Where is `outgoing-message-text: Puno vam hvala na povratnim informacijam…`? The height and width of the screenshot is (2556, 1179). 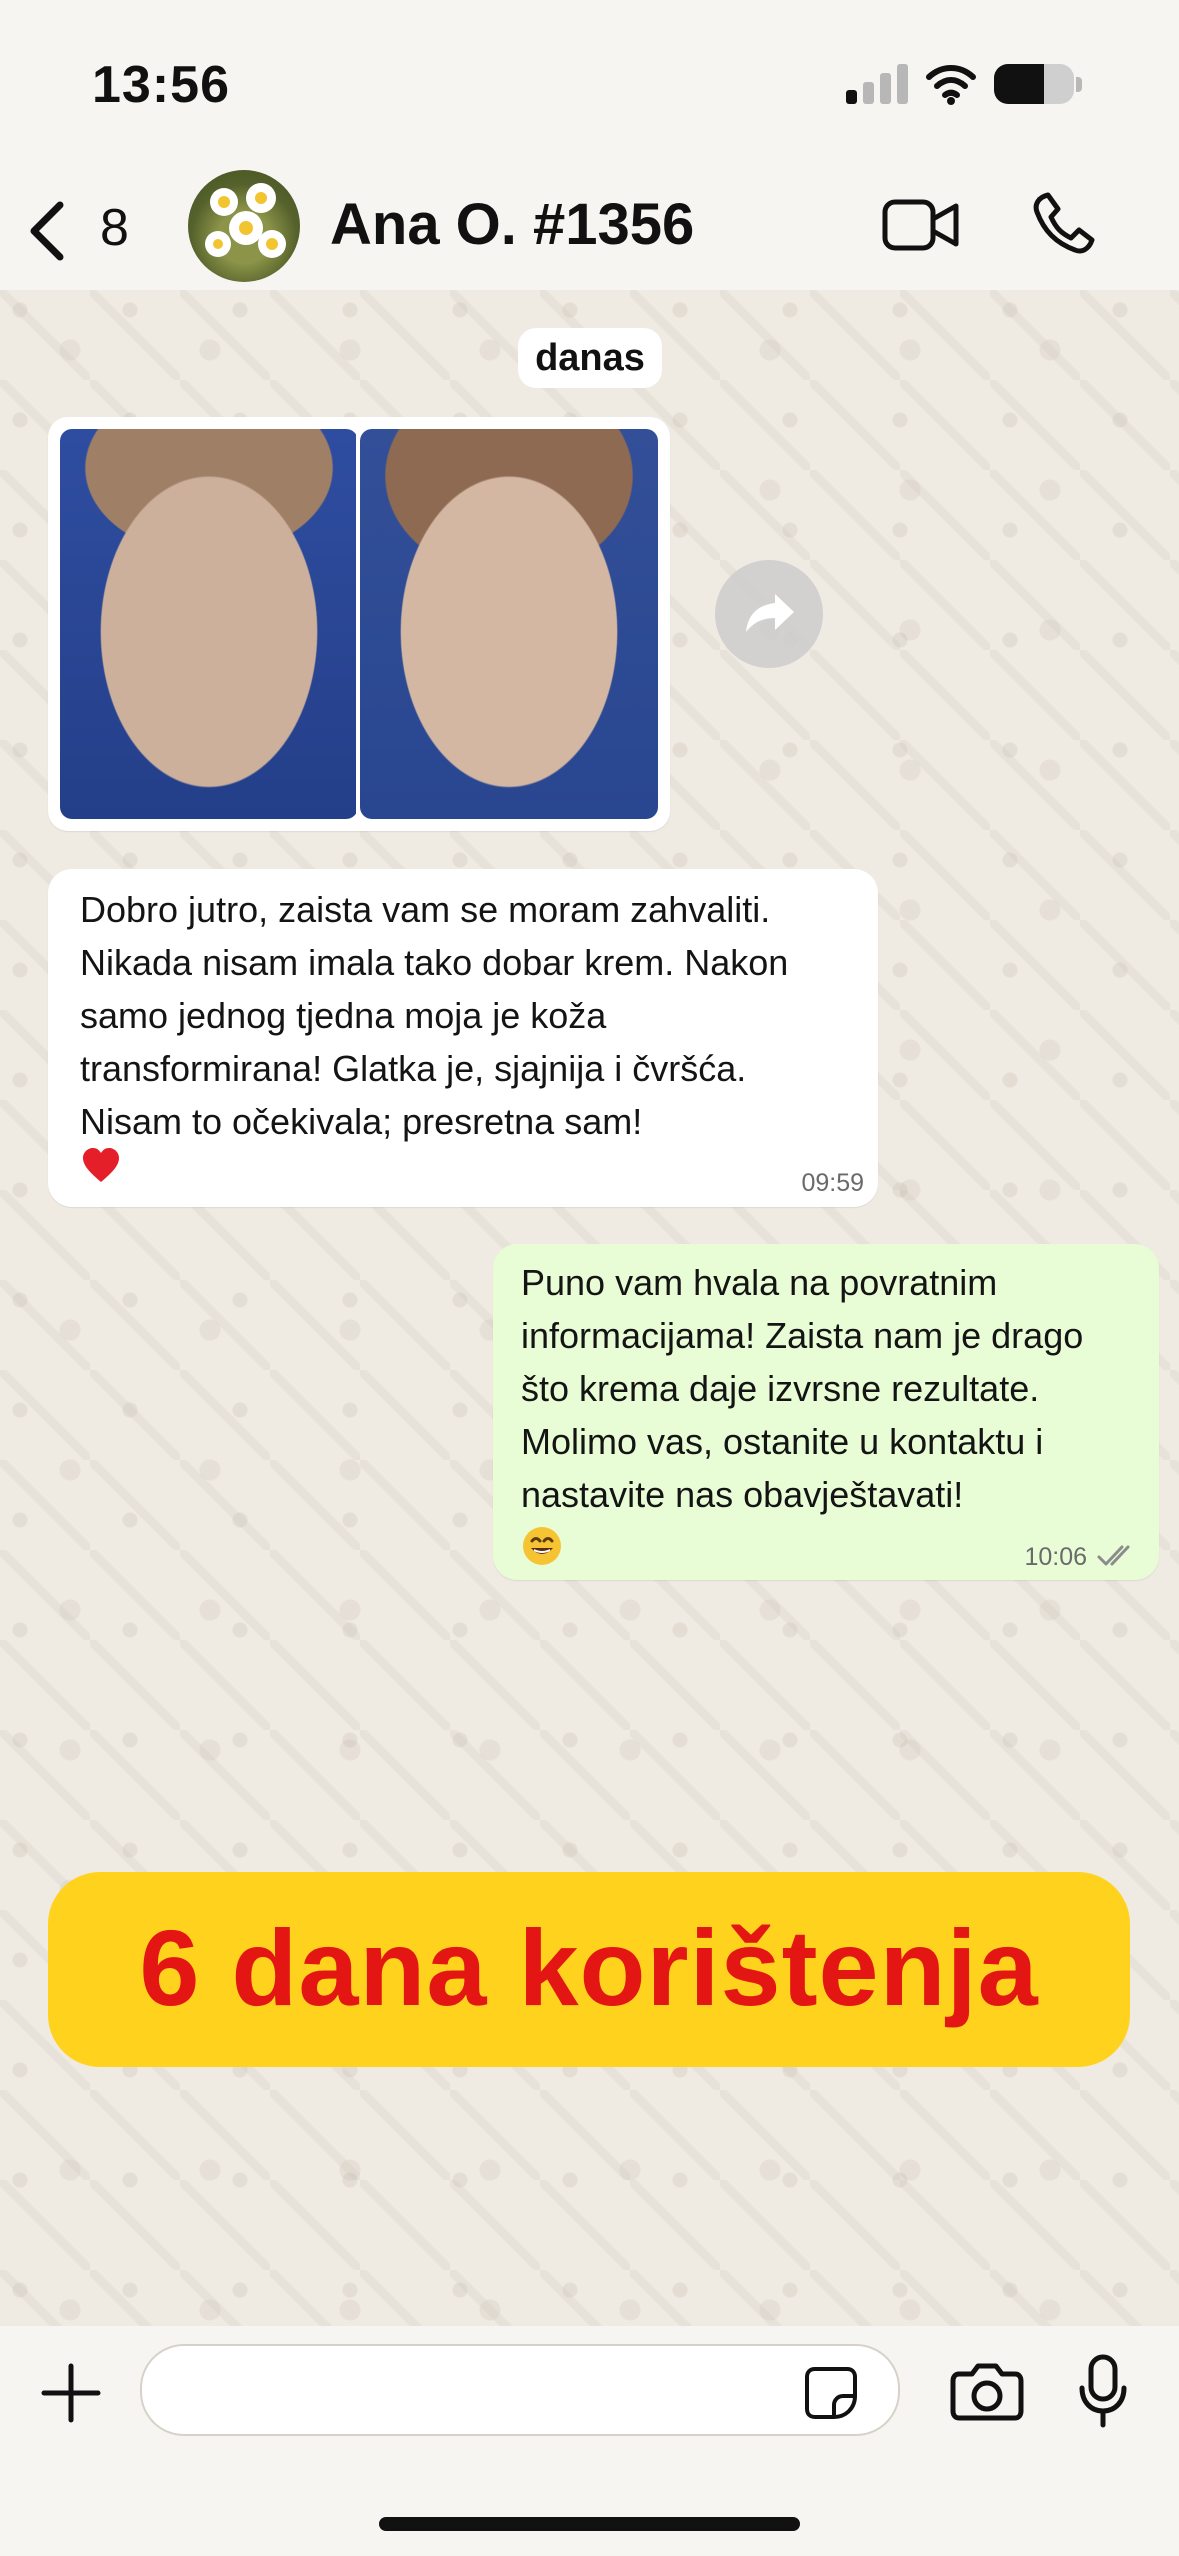
outgoing-message-text: Puno vam hvala na povratnim informacijam… is located at coordinates (802, 1388).